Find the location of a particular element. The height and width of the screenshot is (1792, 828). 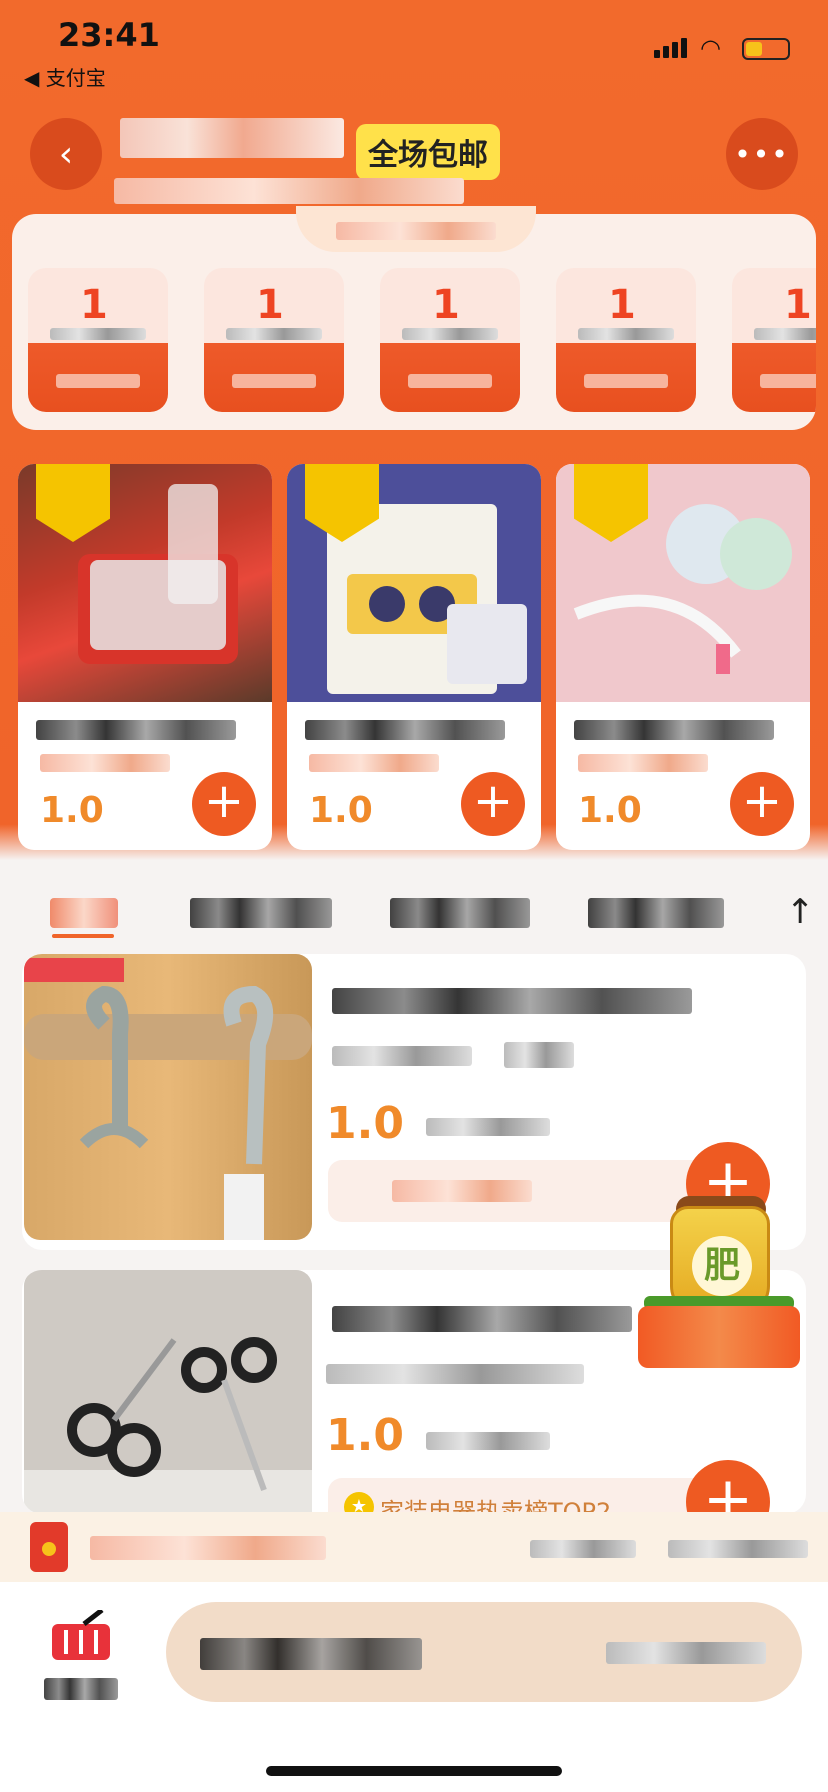

cart-icon is located at coordinates (81, 1636).